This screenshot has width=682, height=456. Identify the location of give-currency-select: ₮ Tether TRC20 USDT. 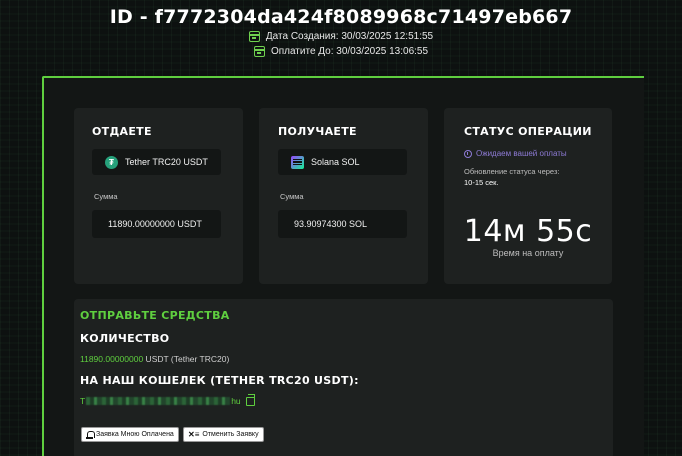
(156, 162).